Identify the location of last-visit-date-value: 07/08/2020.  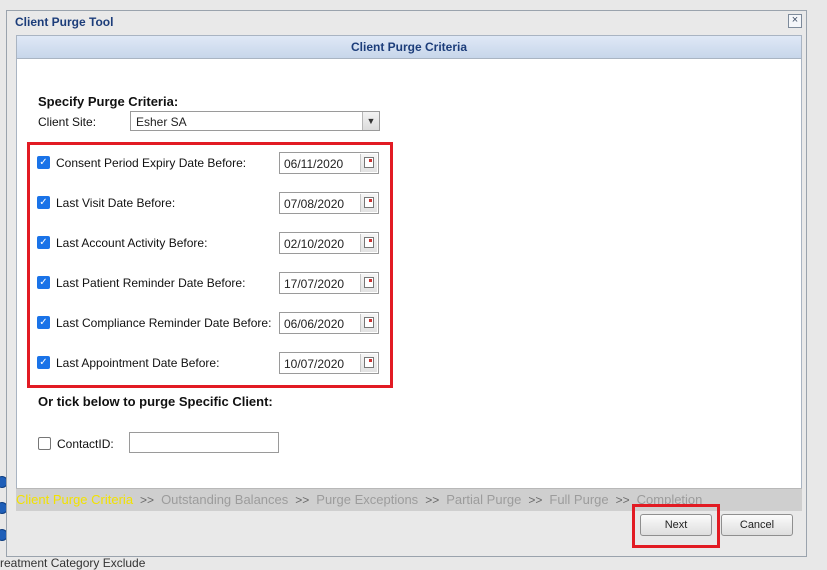
(314, 204).